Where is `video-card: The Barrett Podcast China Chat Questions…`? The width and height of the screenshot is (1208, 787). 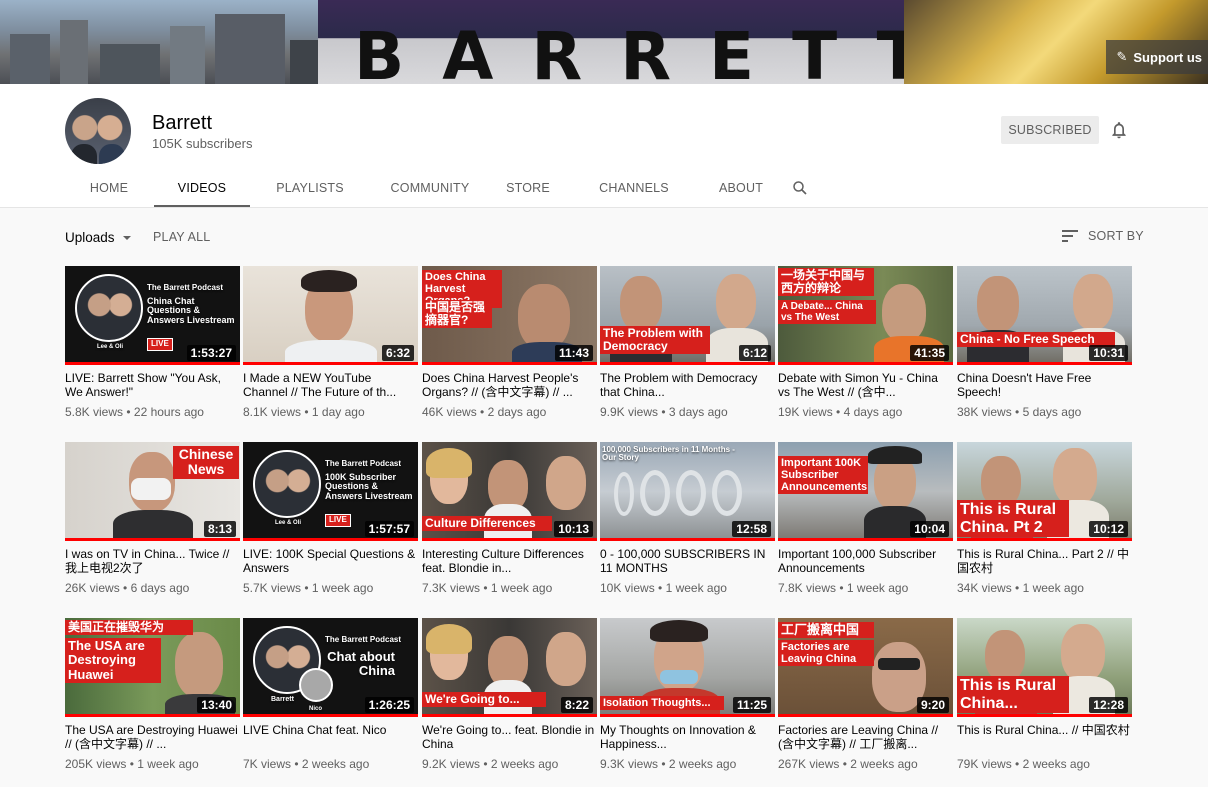
video-card: The Barrett Podcast China Chat Questions… is located at coordinates (152, 342).